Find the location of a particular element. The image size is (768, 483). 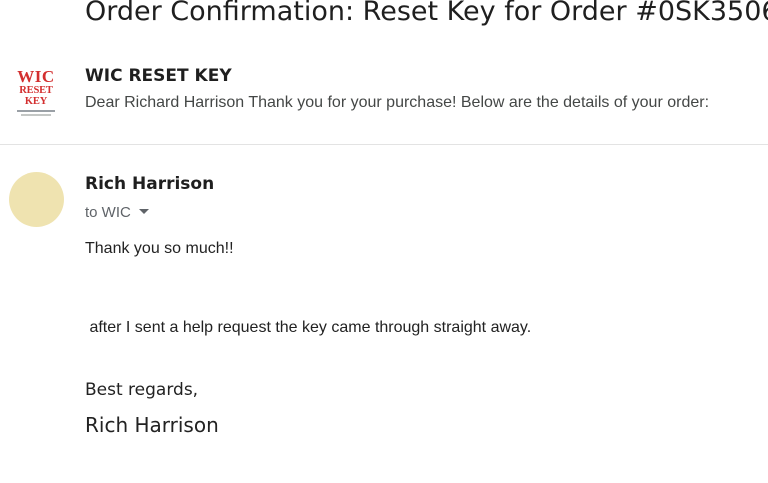

sender-logo: WIC RESET KEY is located at coordinates (36, 91).